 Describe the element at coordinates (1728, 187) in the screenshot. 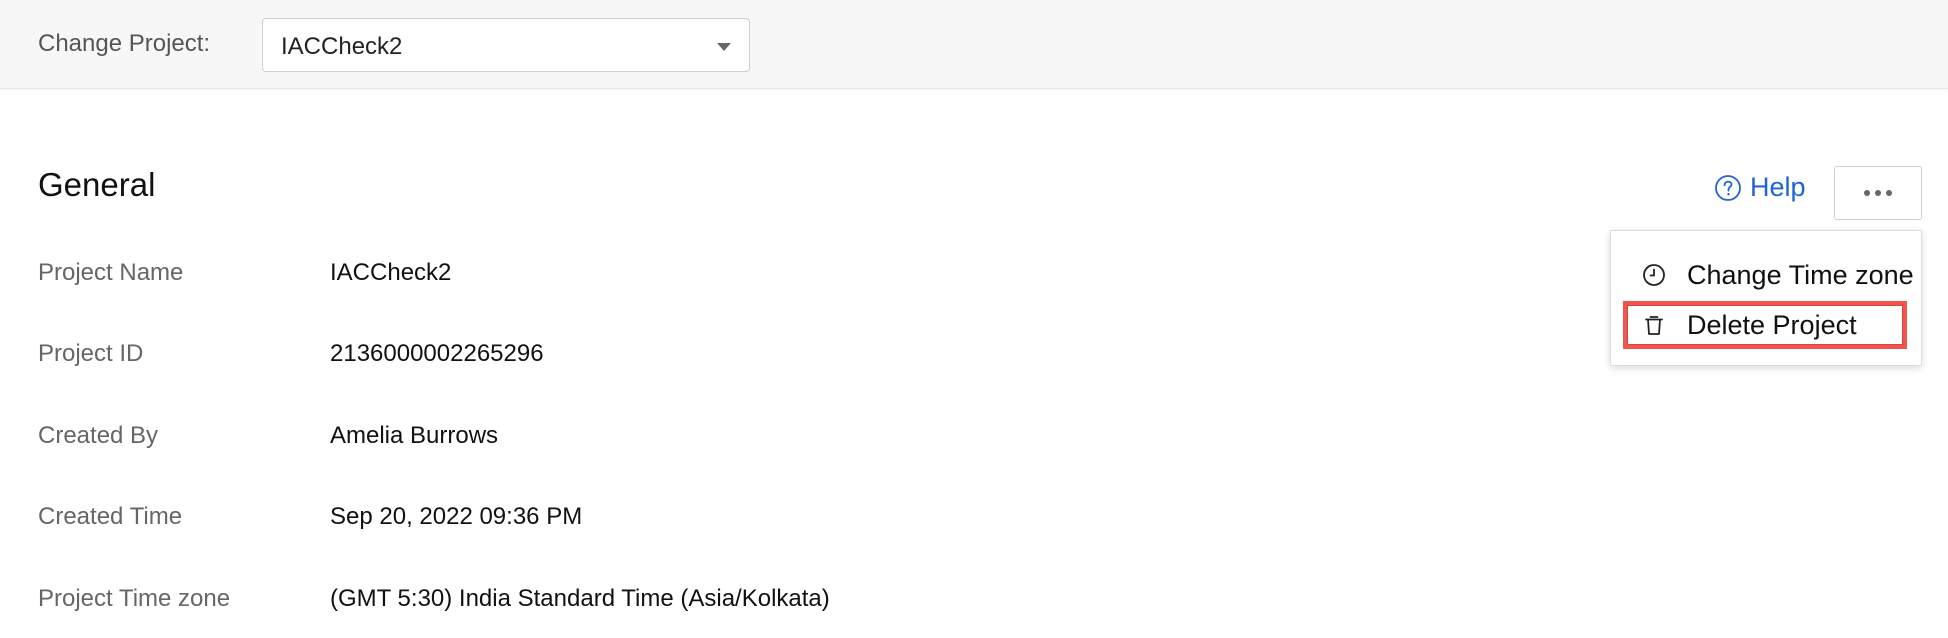

I see `help-circle-icon` at that location.